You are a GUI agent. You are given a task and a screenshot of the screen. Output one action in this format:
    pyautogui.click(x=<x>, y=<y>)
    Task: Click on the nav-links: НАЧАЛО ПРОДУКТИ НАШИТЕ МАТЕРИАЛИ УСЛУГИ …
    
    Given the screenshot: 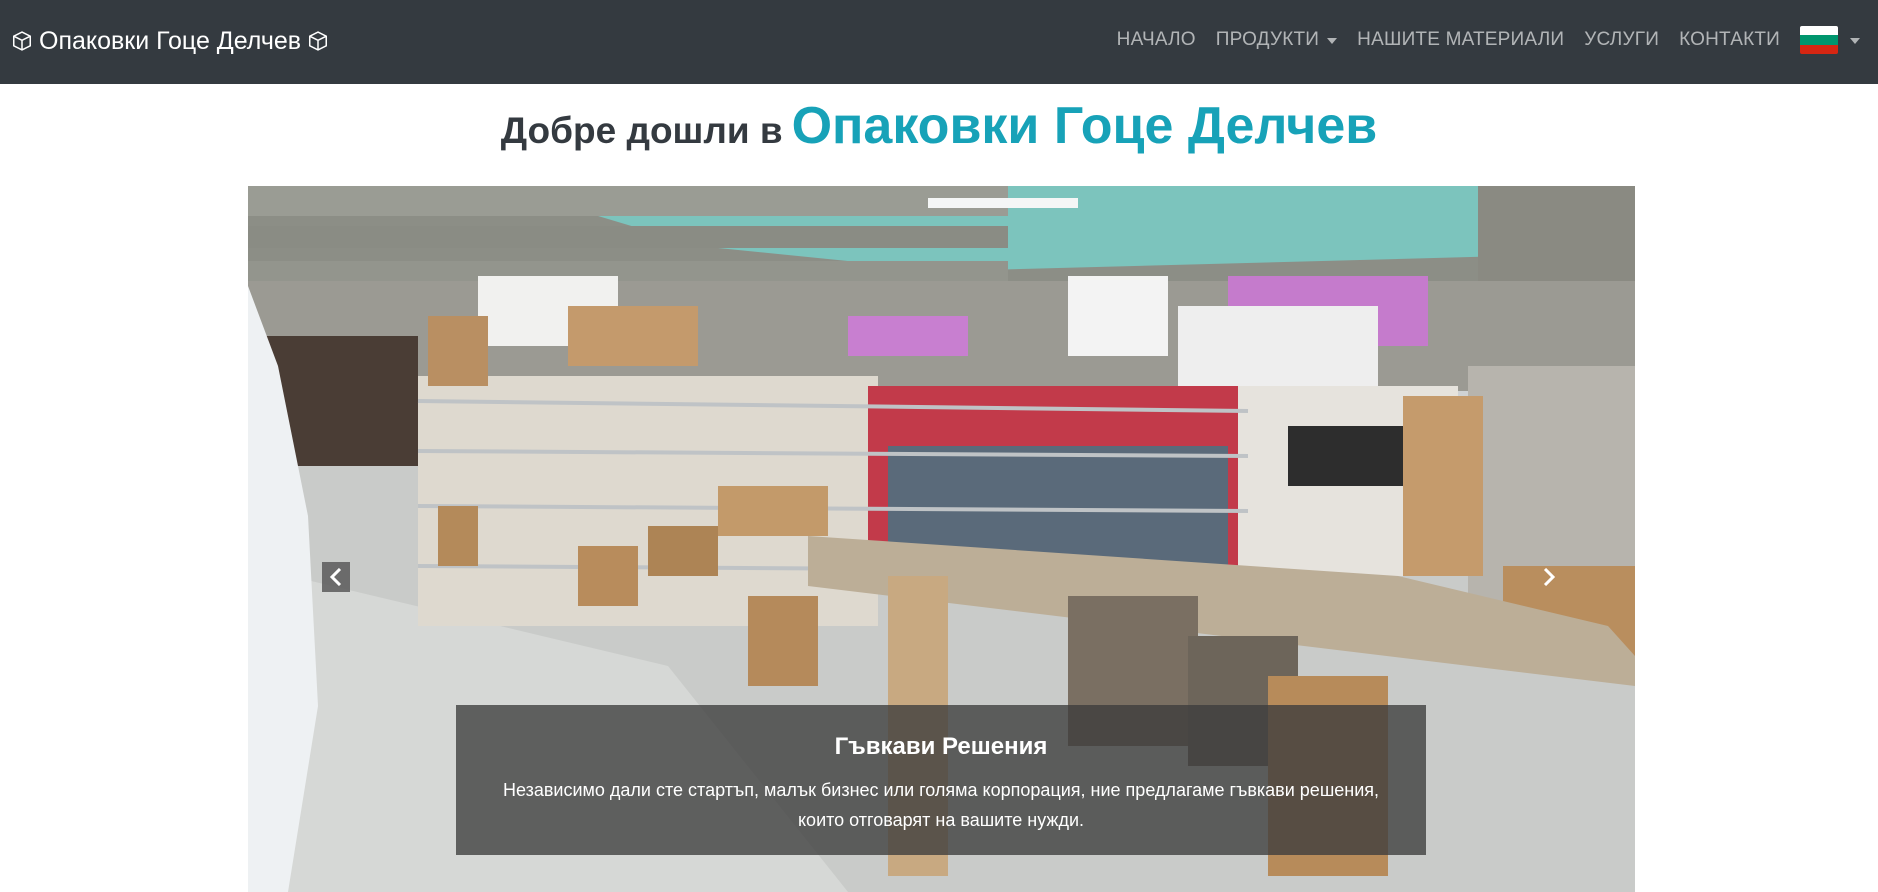 What is the action you would take?
    pyautogui.click(x=1478, y=40)
    